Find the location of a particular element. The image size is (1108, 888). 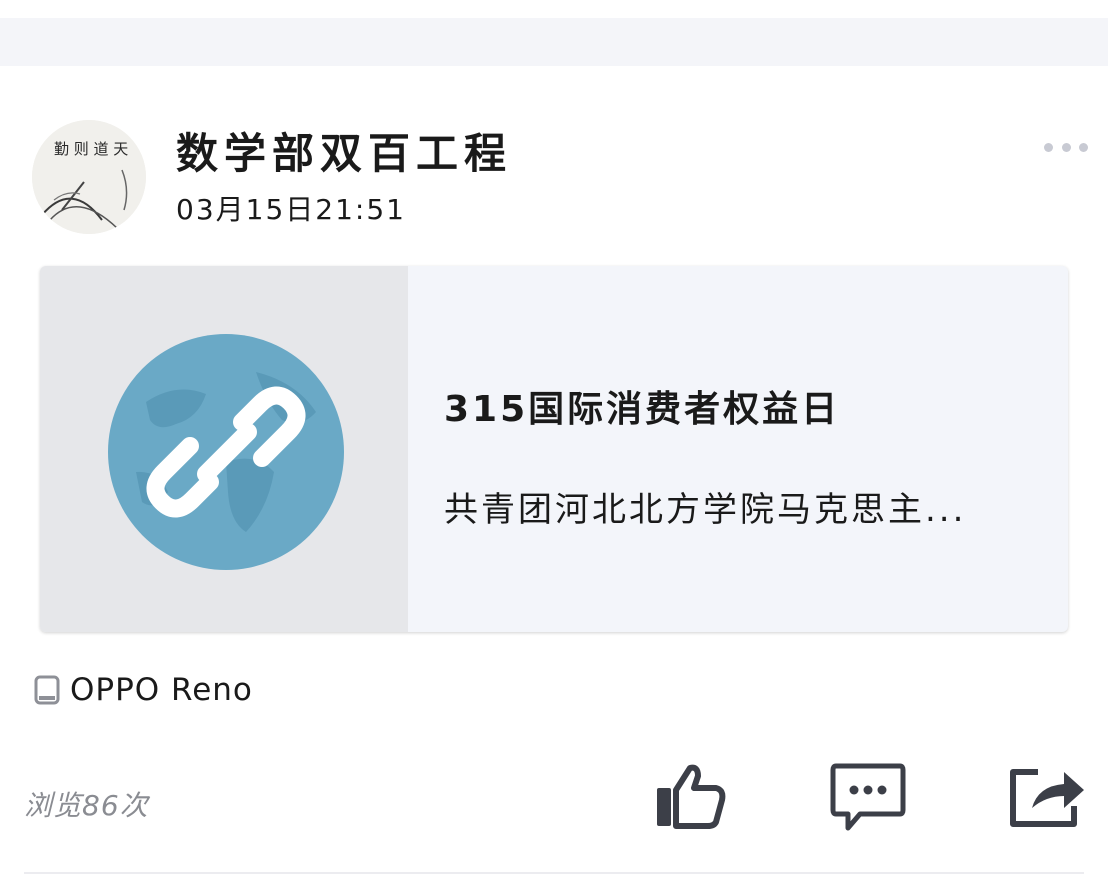

link-thumbnail is located at coordinates (224, 449).